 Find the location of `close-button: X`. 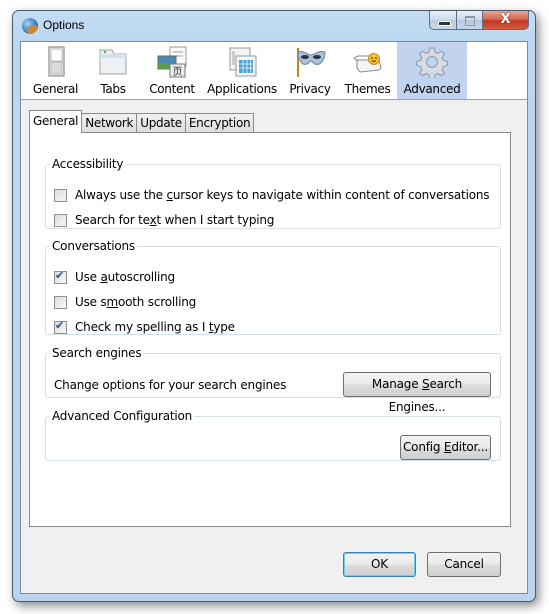

close-button: X is located at coordinates (506, 20).